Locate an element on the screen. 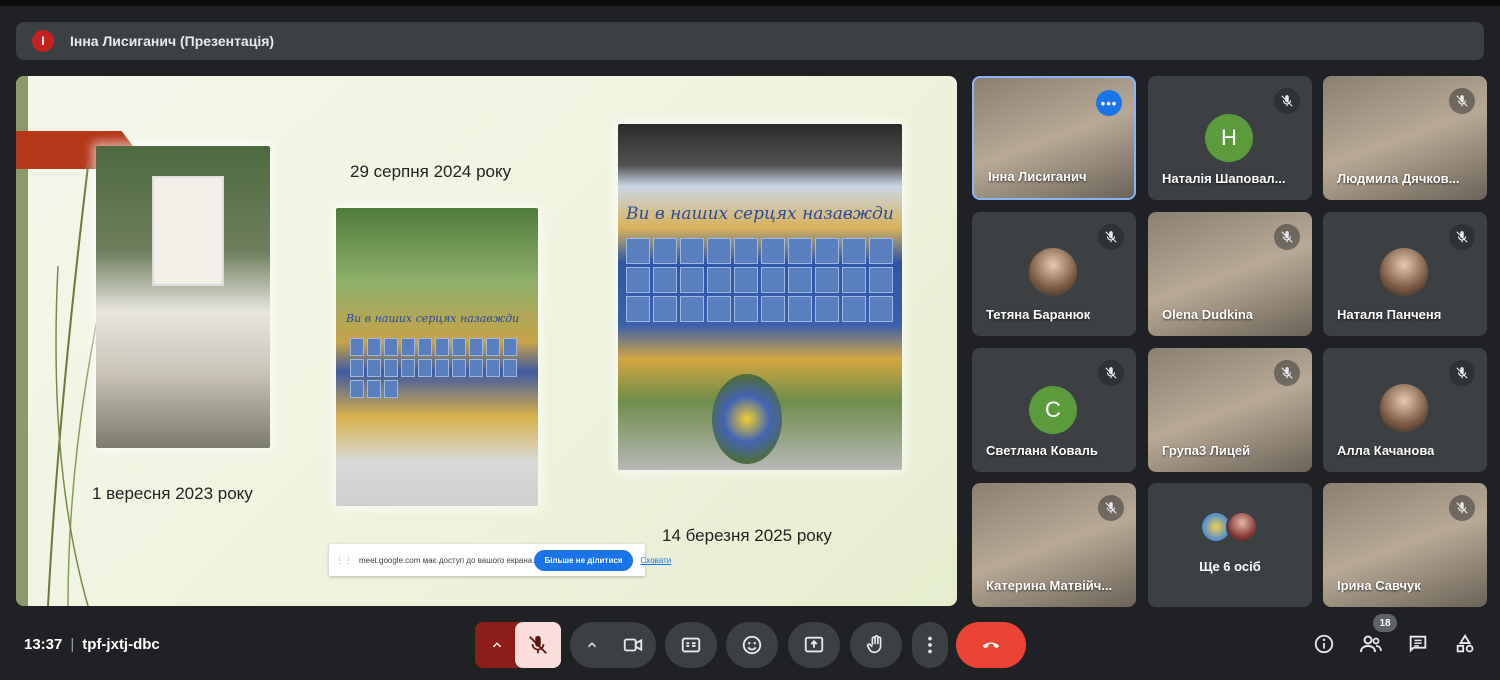 This screenshot has width=1500, height=680. meeting-code: tpf-jxtj-dbc is located at coordinates (120, 644).